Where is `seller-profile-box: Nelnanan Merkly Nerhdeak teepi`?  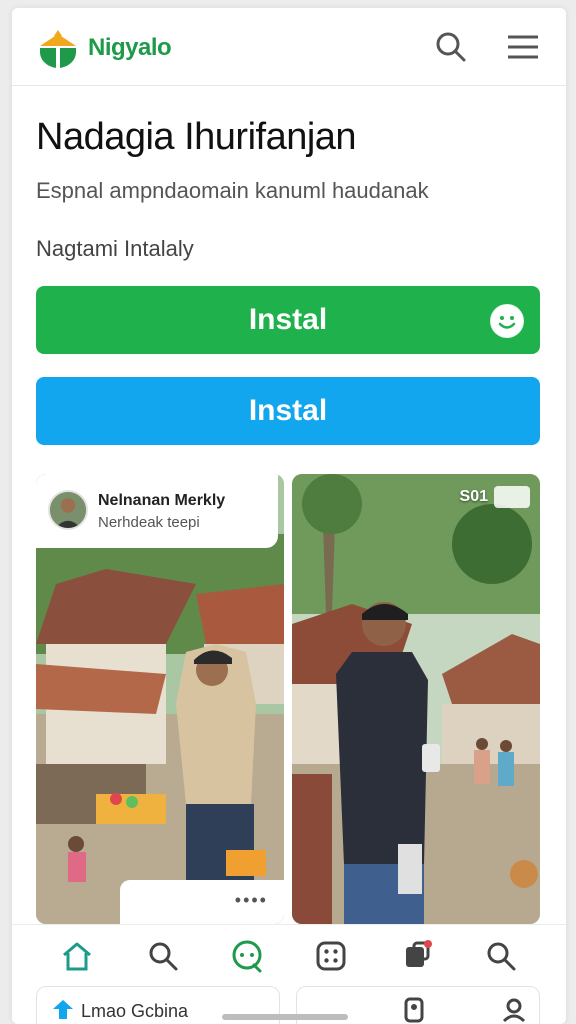 seller-profile-box: Nelnanan Merkly Nerhdeak teepi is located at coordinates (157, 511).